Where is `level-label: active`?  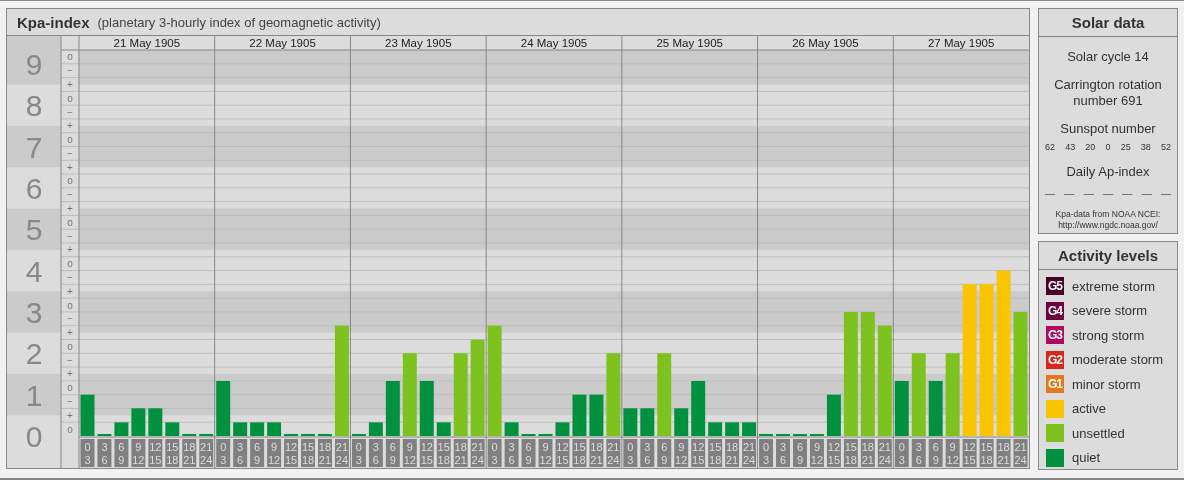
level-label: active is located at coordinates (1089, 408).